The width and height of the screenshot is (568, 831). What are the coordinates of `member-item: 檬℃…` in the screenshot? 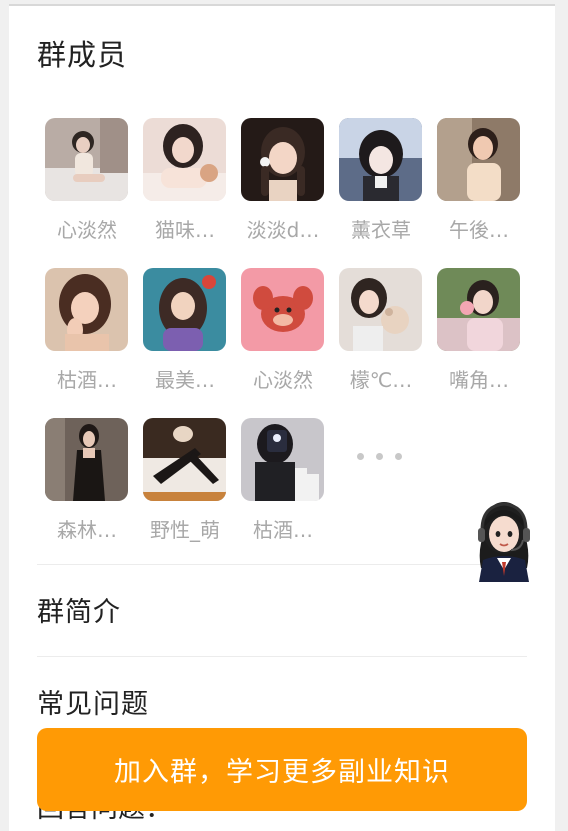 It's located at (378, 336).